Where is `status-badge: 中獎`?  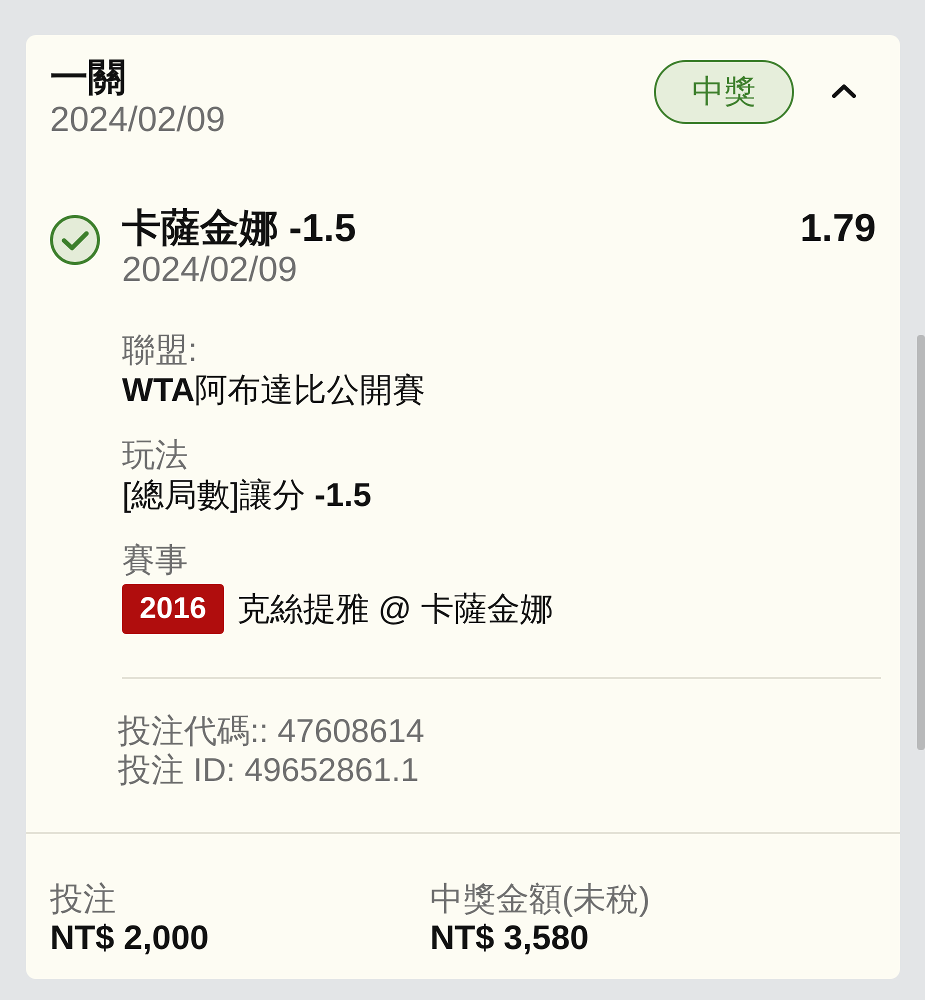 status-badge: 中獎 is located at coordinates (724, 92).